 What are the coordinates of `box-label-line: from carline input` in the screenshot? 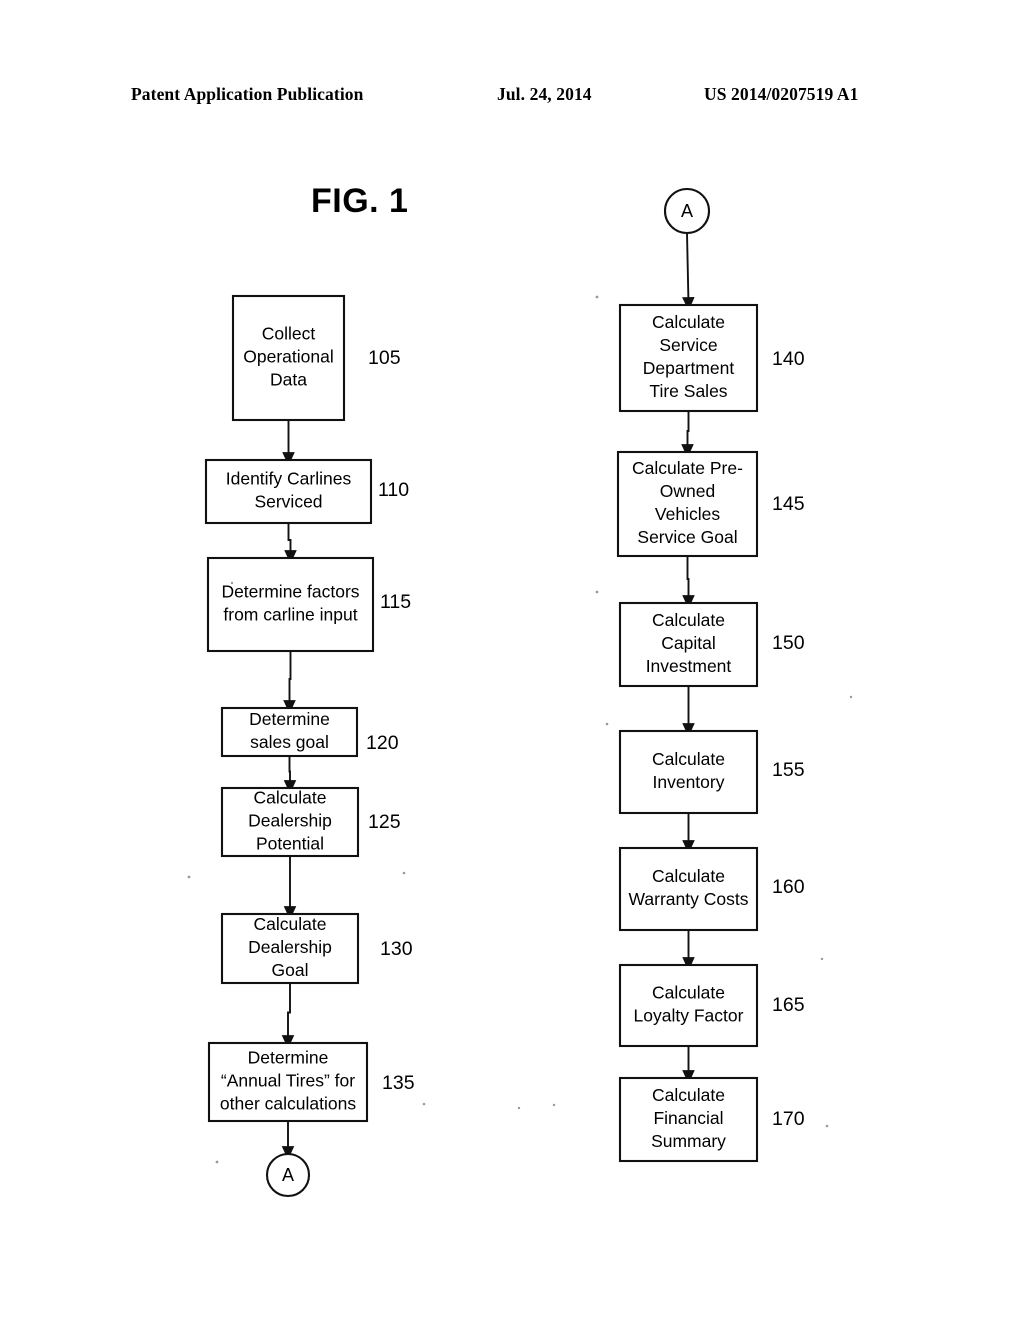 It's located at (290, 615).